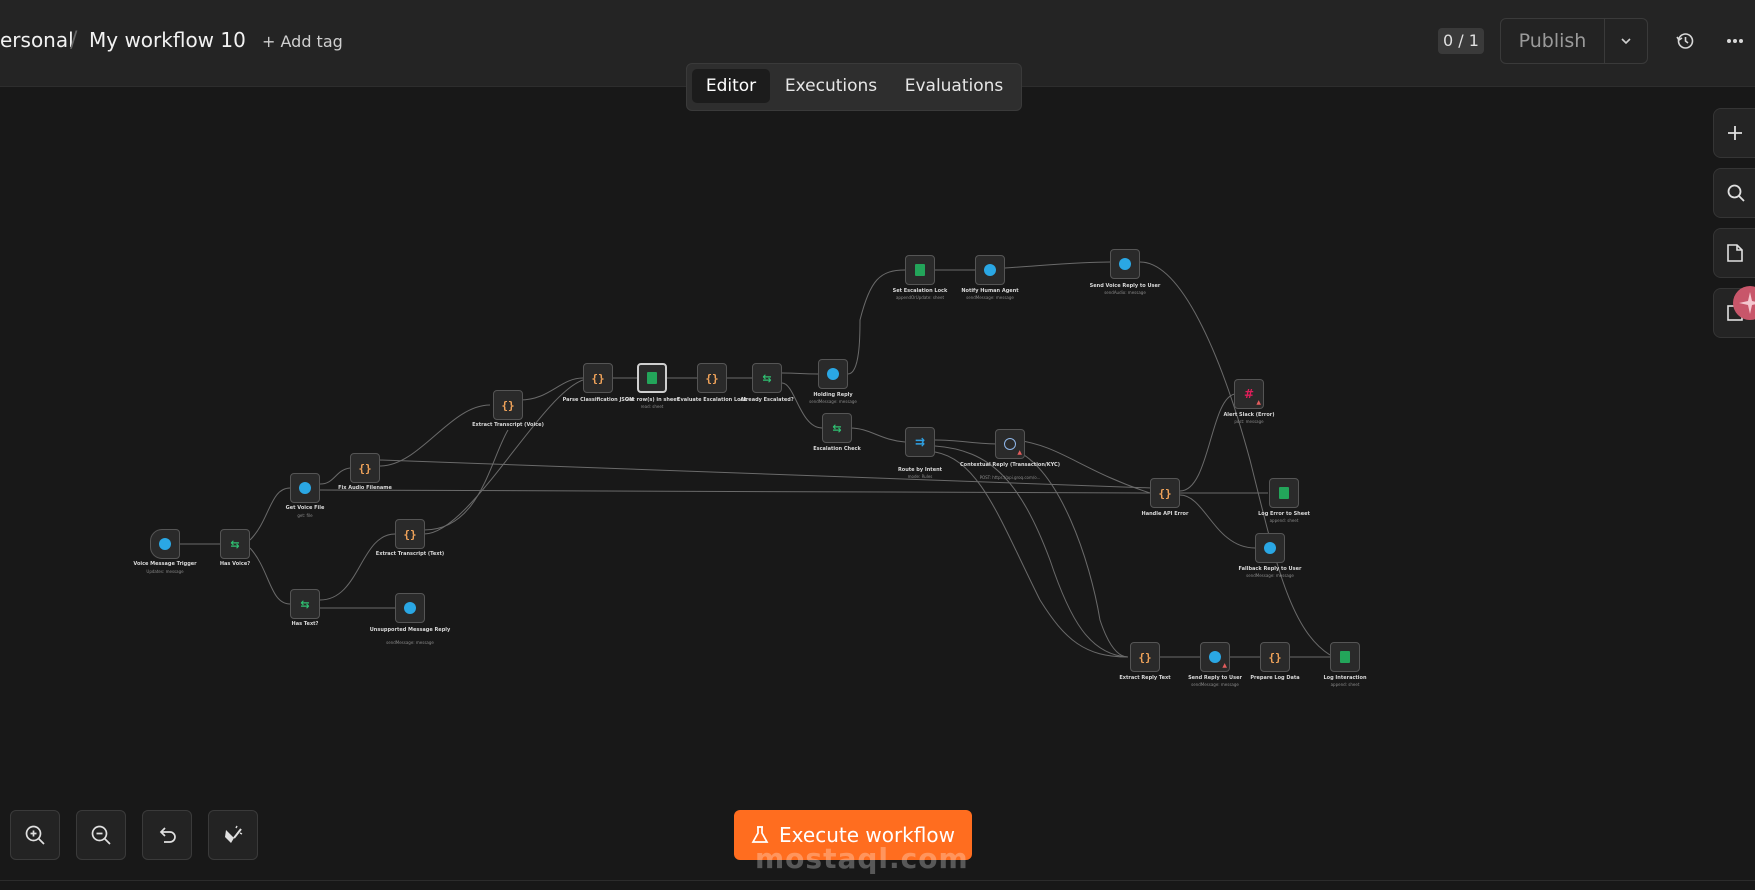 The image size is (1755, 890). I want to click on node-label: Alert Slack (Error), so click(1249, 415).